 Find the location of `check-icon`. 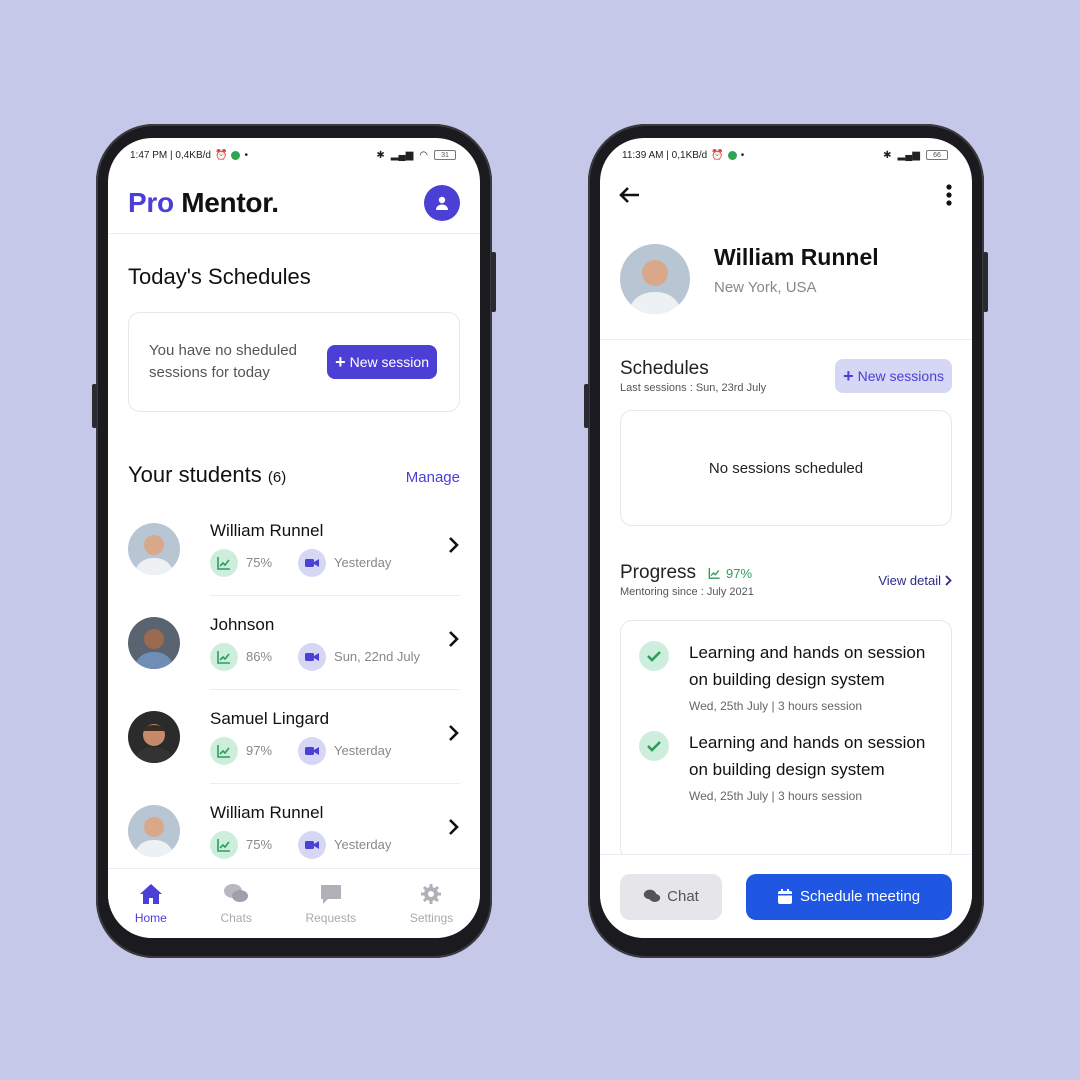

check-icon is located at coordinates (654, 746).